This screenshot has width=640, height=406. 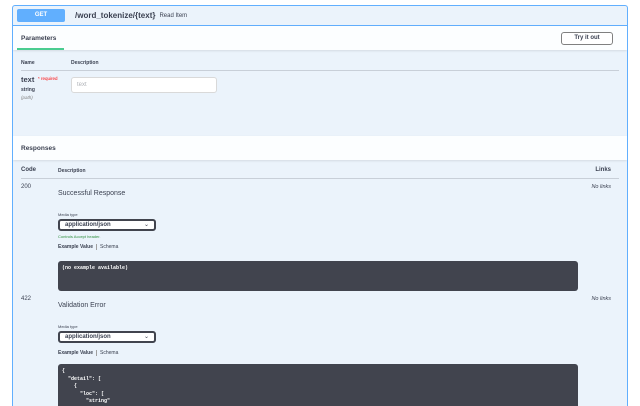 What do you see at coordinates (27, 97) in the screenshot?
I see `param-location: (path)` at bounding box center [27, 97].